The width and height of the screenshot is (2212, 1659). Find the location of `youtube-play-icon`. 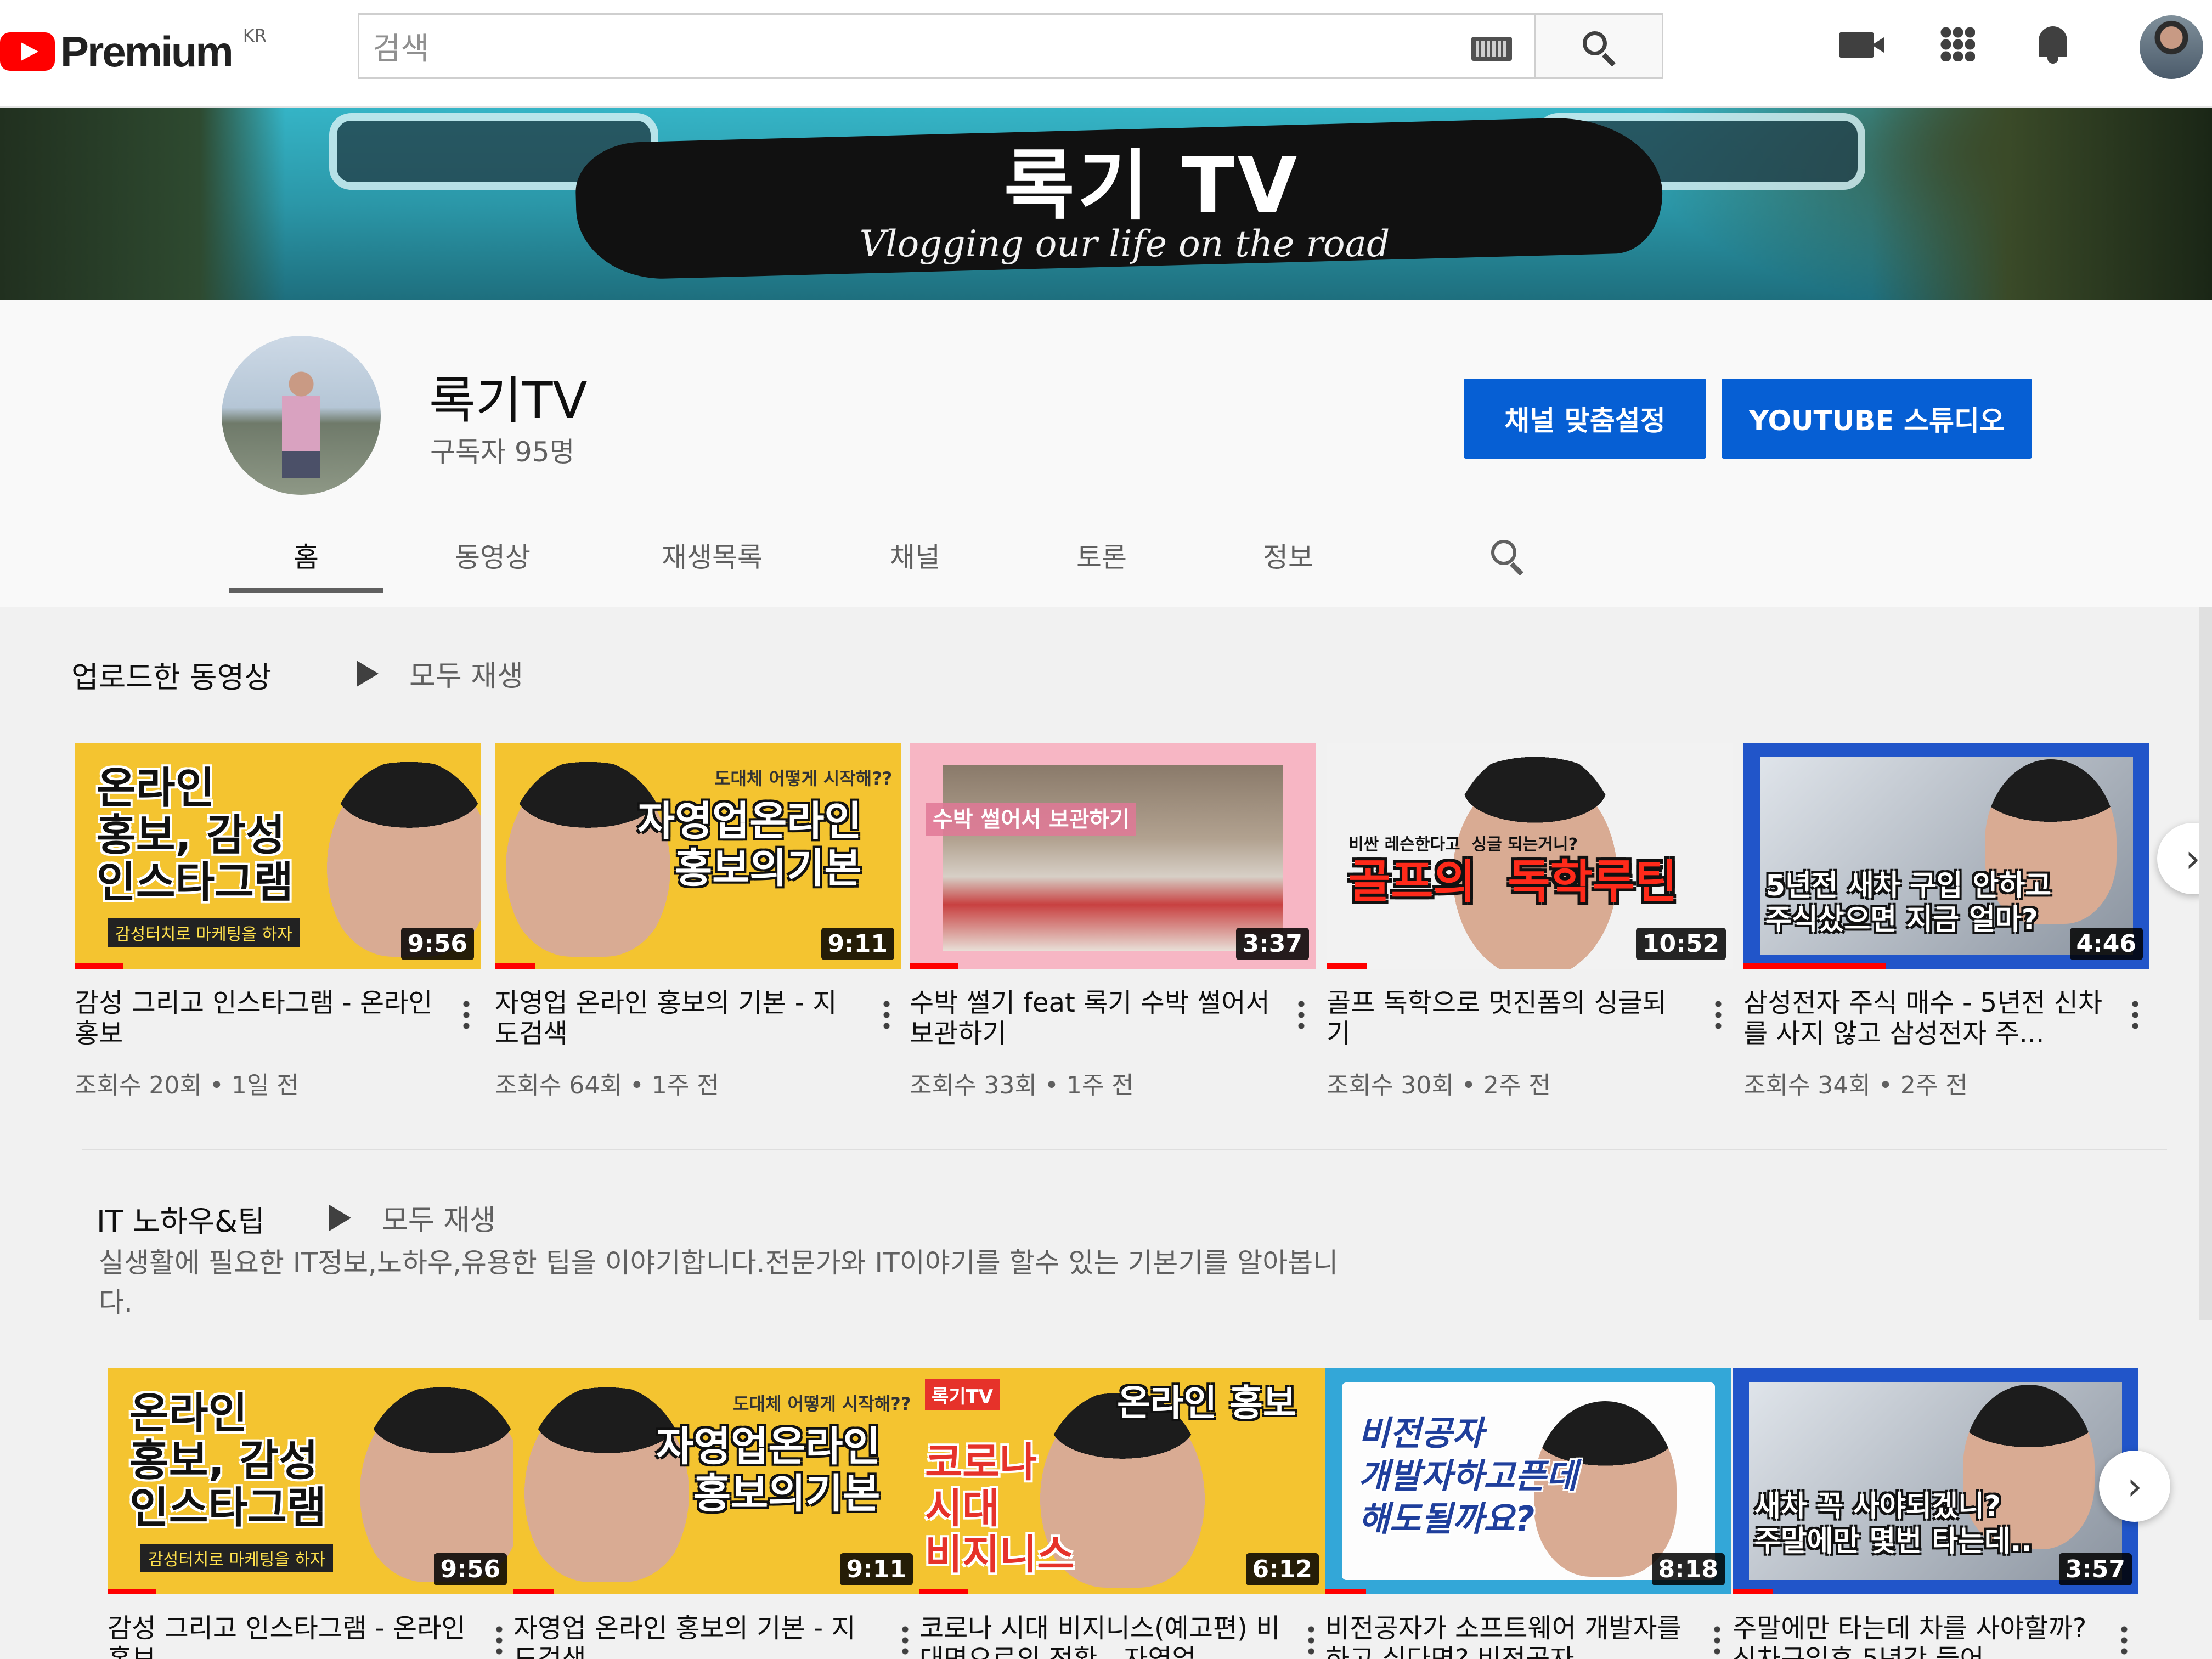

youtube-play-icon is located at coordinates (27, 52).